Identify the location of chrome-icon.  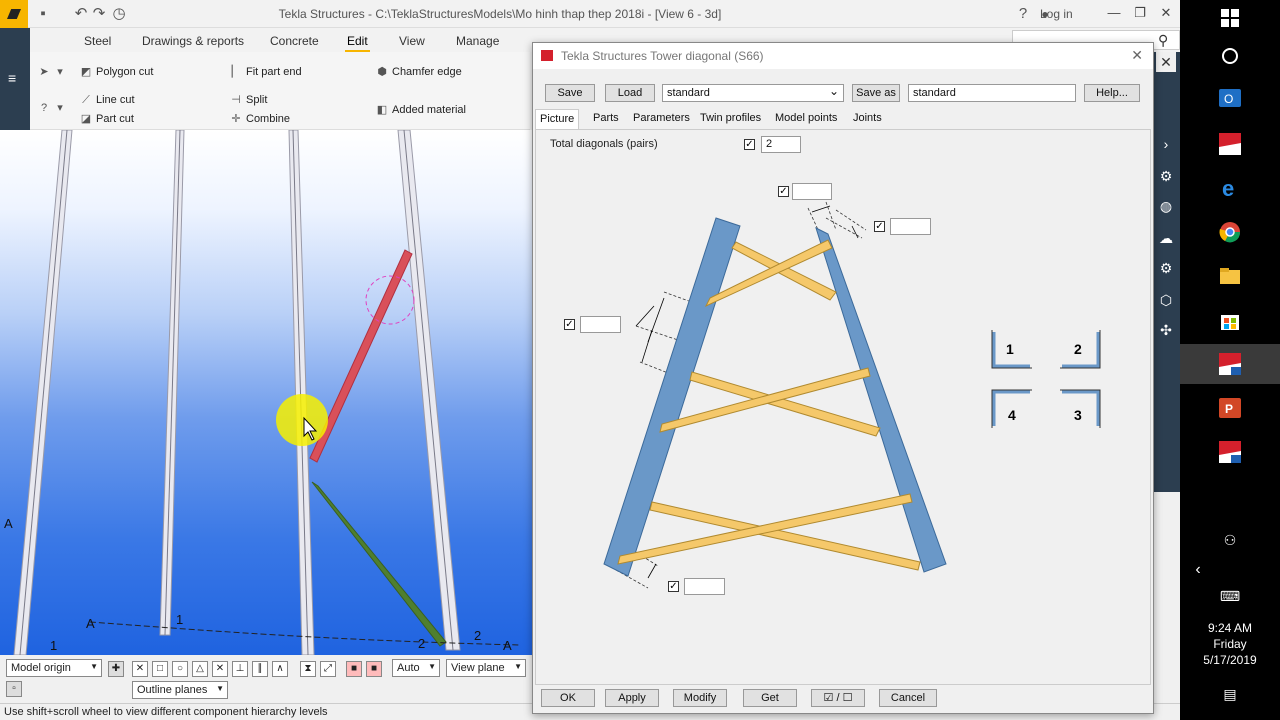
(1230, 232).